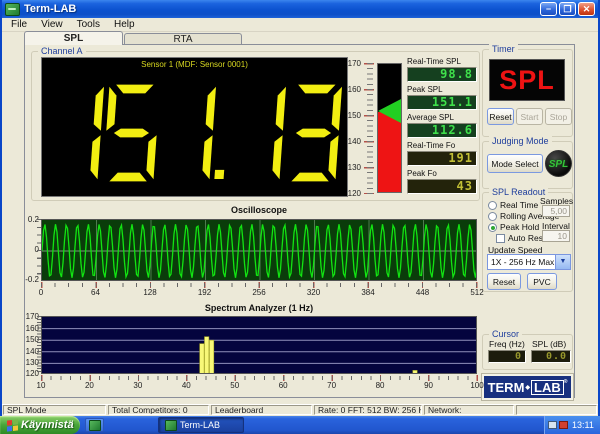  Describe the element at coordinates (47, 425) in the screenshot. I see `start-button-label: Käynnistä` at that location.